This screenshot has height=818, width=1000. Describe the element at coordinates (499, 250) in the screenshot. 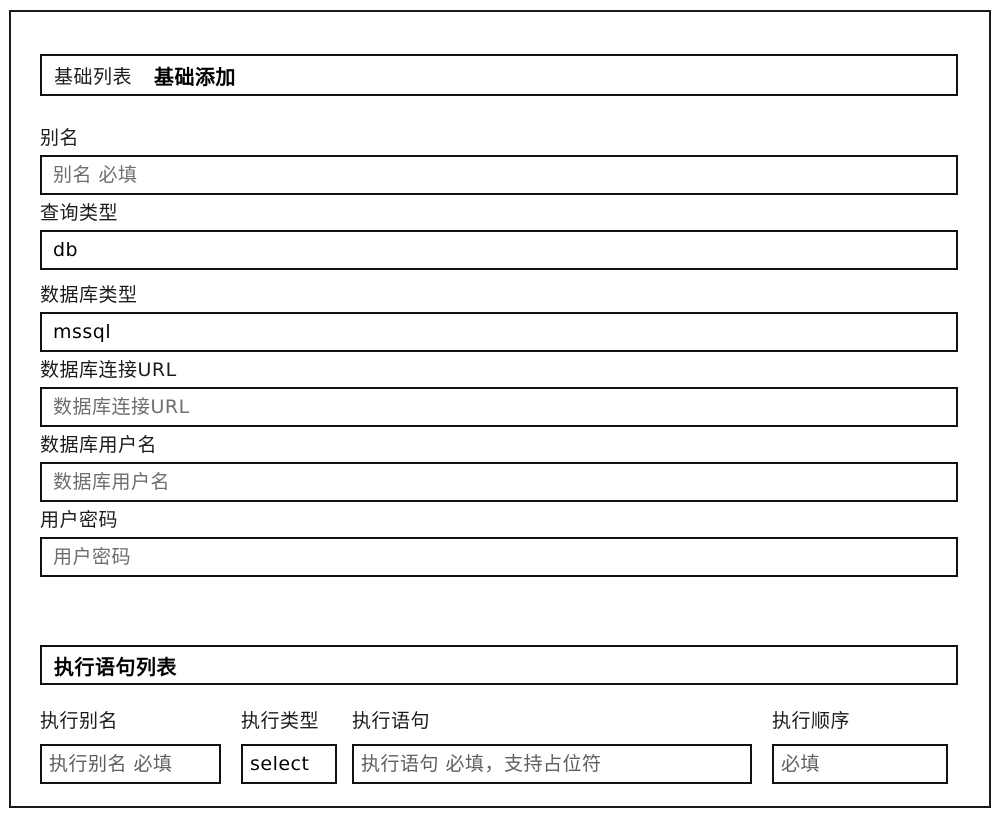

I see `query-type-select: db` at that location.